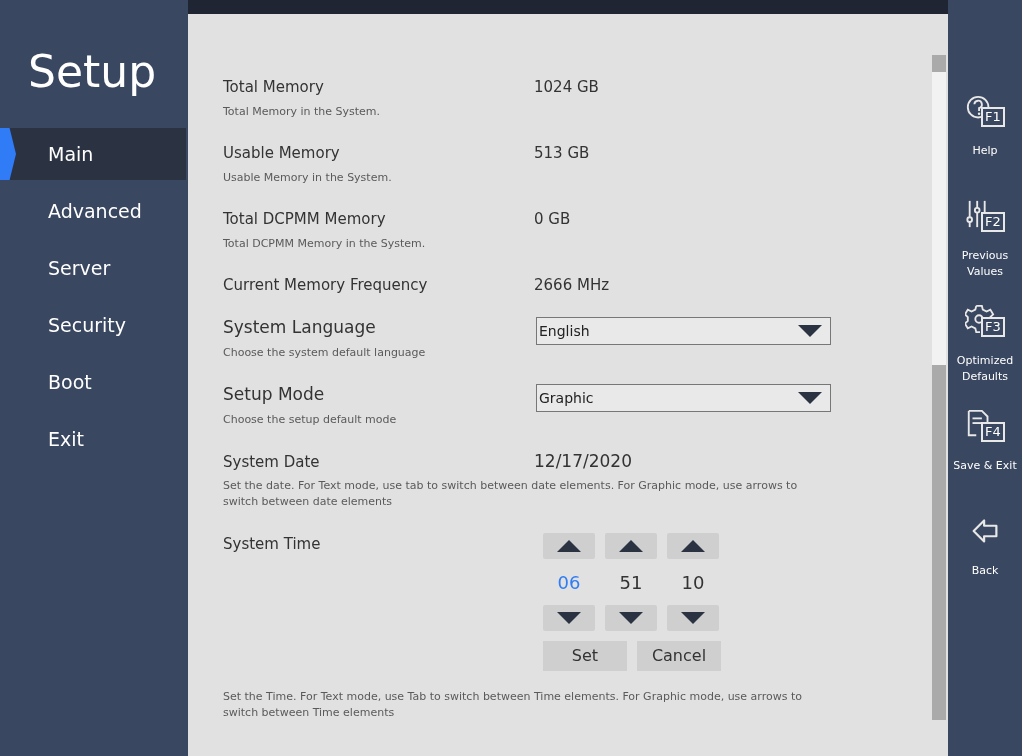 Image resolution: width=1022 pixels, height=756 pixels. What do you see at coordinates (305, 219) in the screenshot?
I see `setting-label: Total DCPMM Memory` at bounding box center [305, 219].